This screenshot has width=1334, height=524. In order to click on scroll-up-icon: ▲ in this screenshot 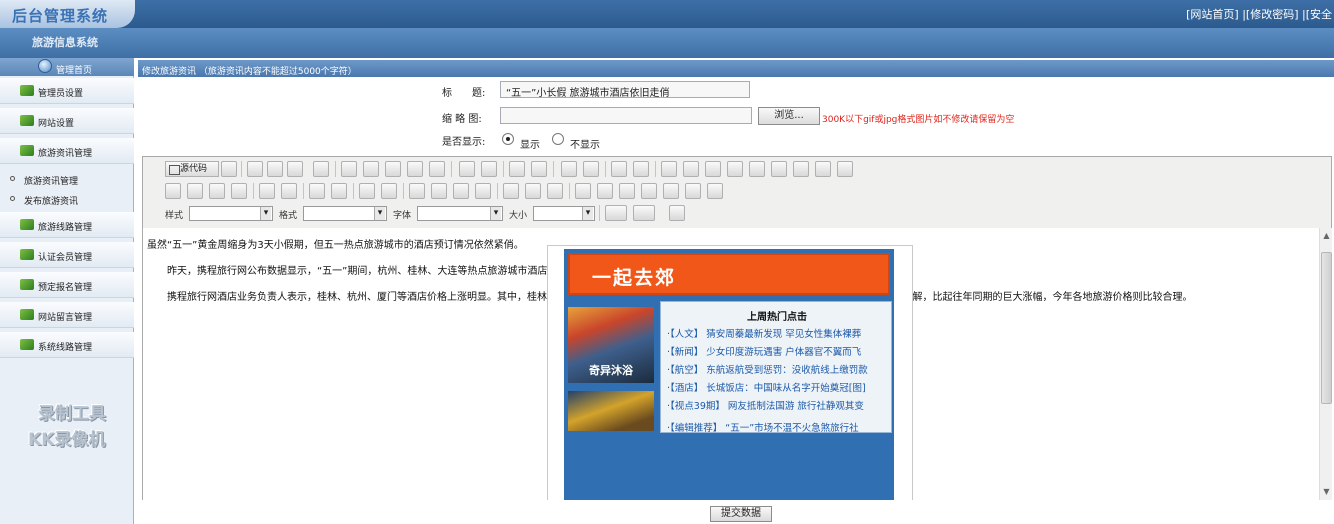, I will do `click(1326, 236)`.